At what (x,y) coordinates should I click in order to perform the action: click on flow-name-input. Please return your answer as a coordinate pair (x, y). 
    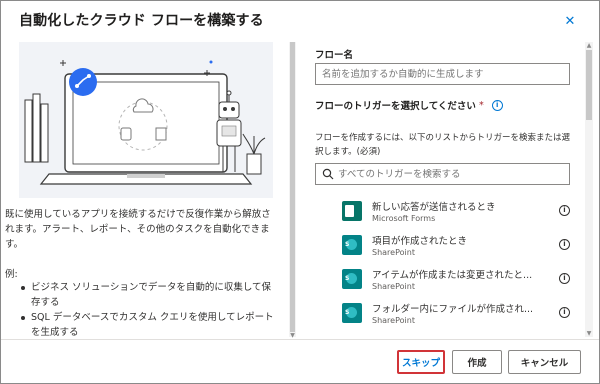
    Looking at the image, I should click on (442, 74).